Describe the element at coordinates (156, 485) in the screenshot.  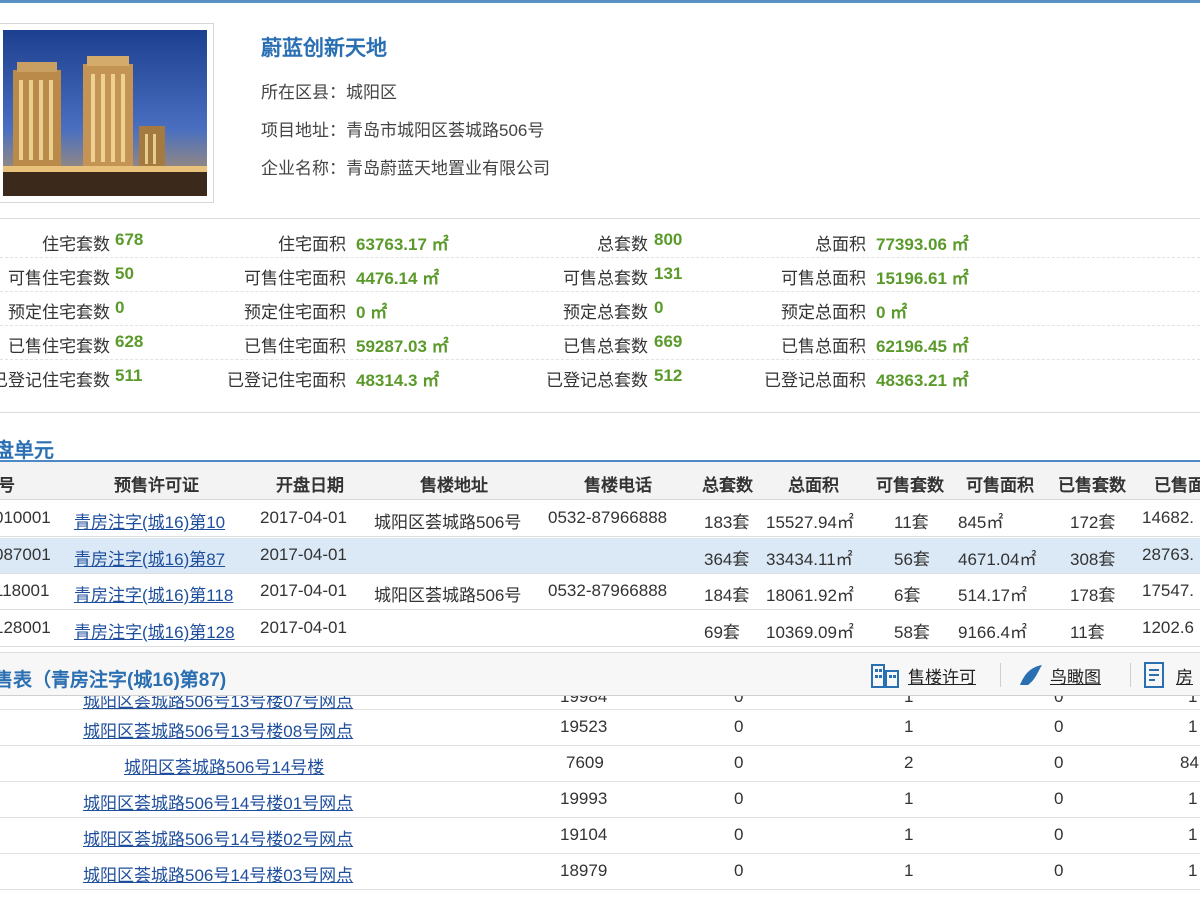
I see `col-header-permit: 预售许可证` at that location.